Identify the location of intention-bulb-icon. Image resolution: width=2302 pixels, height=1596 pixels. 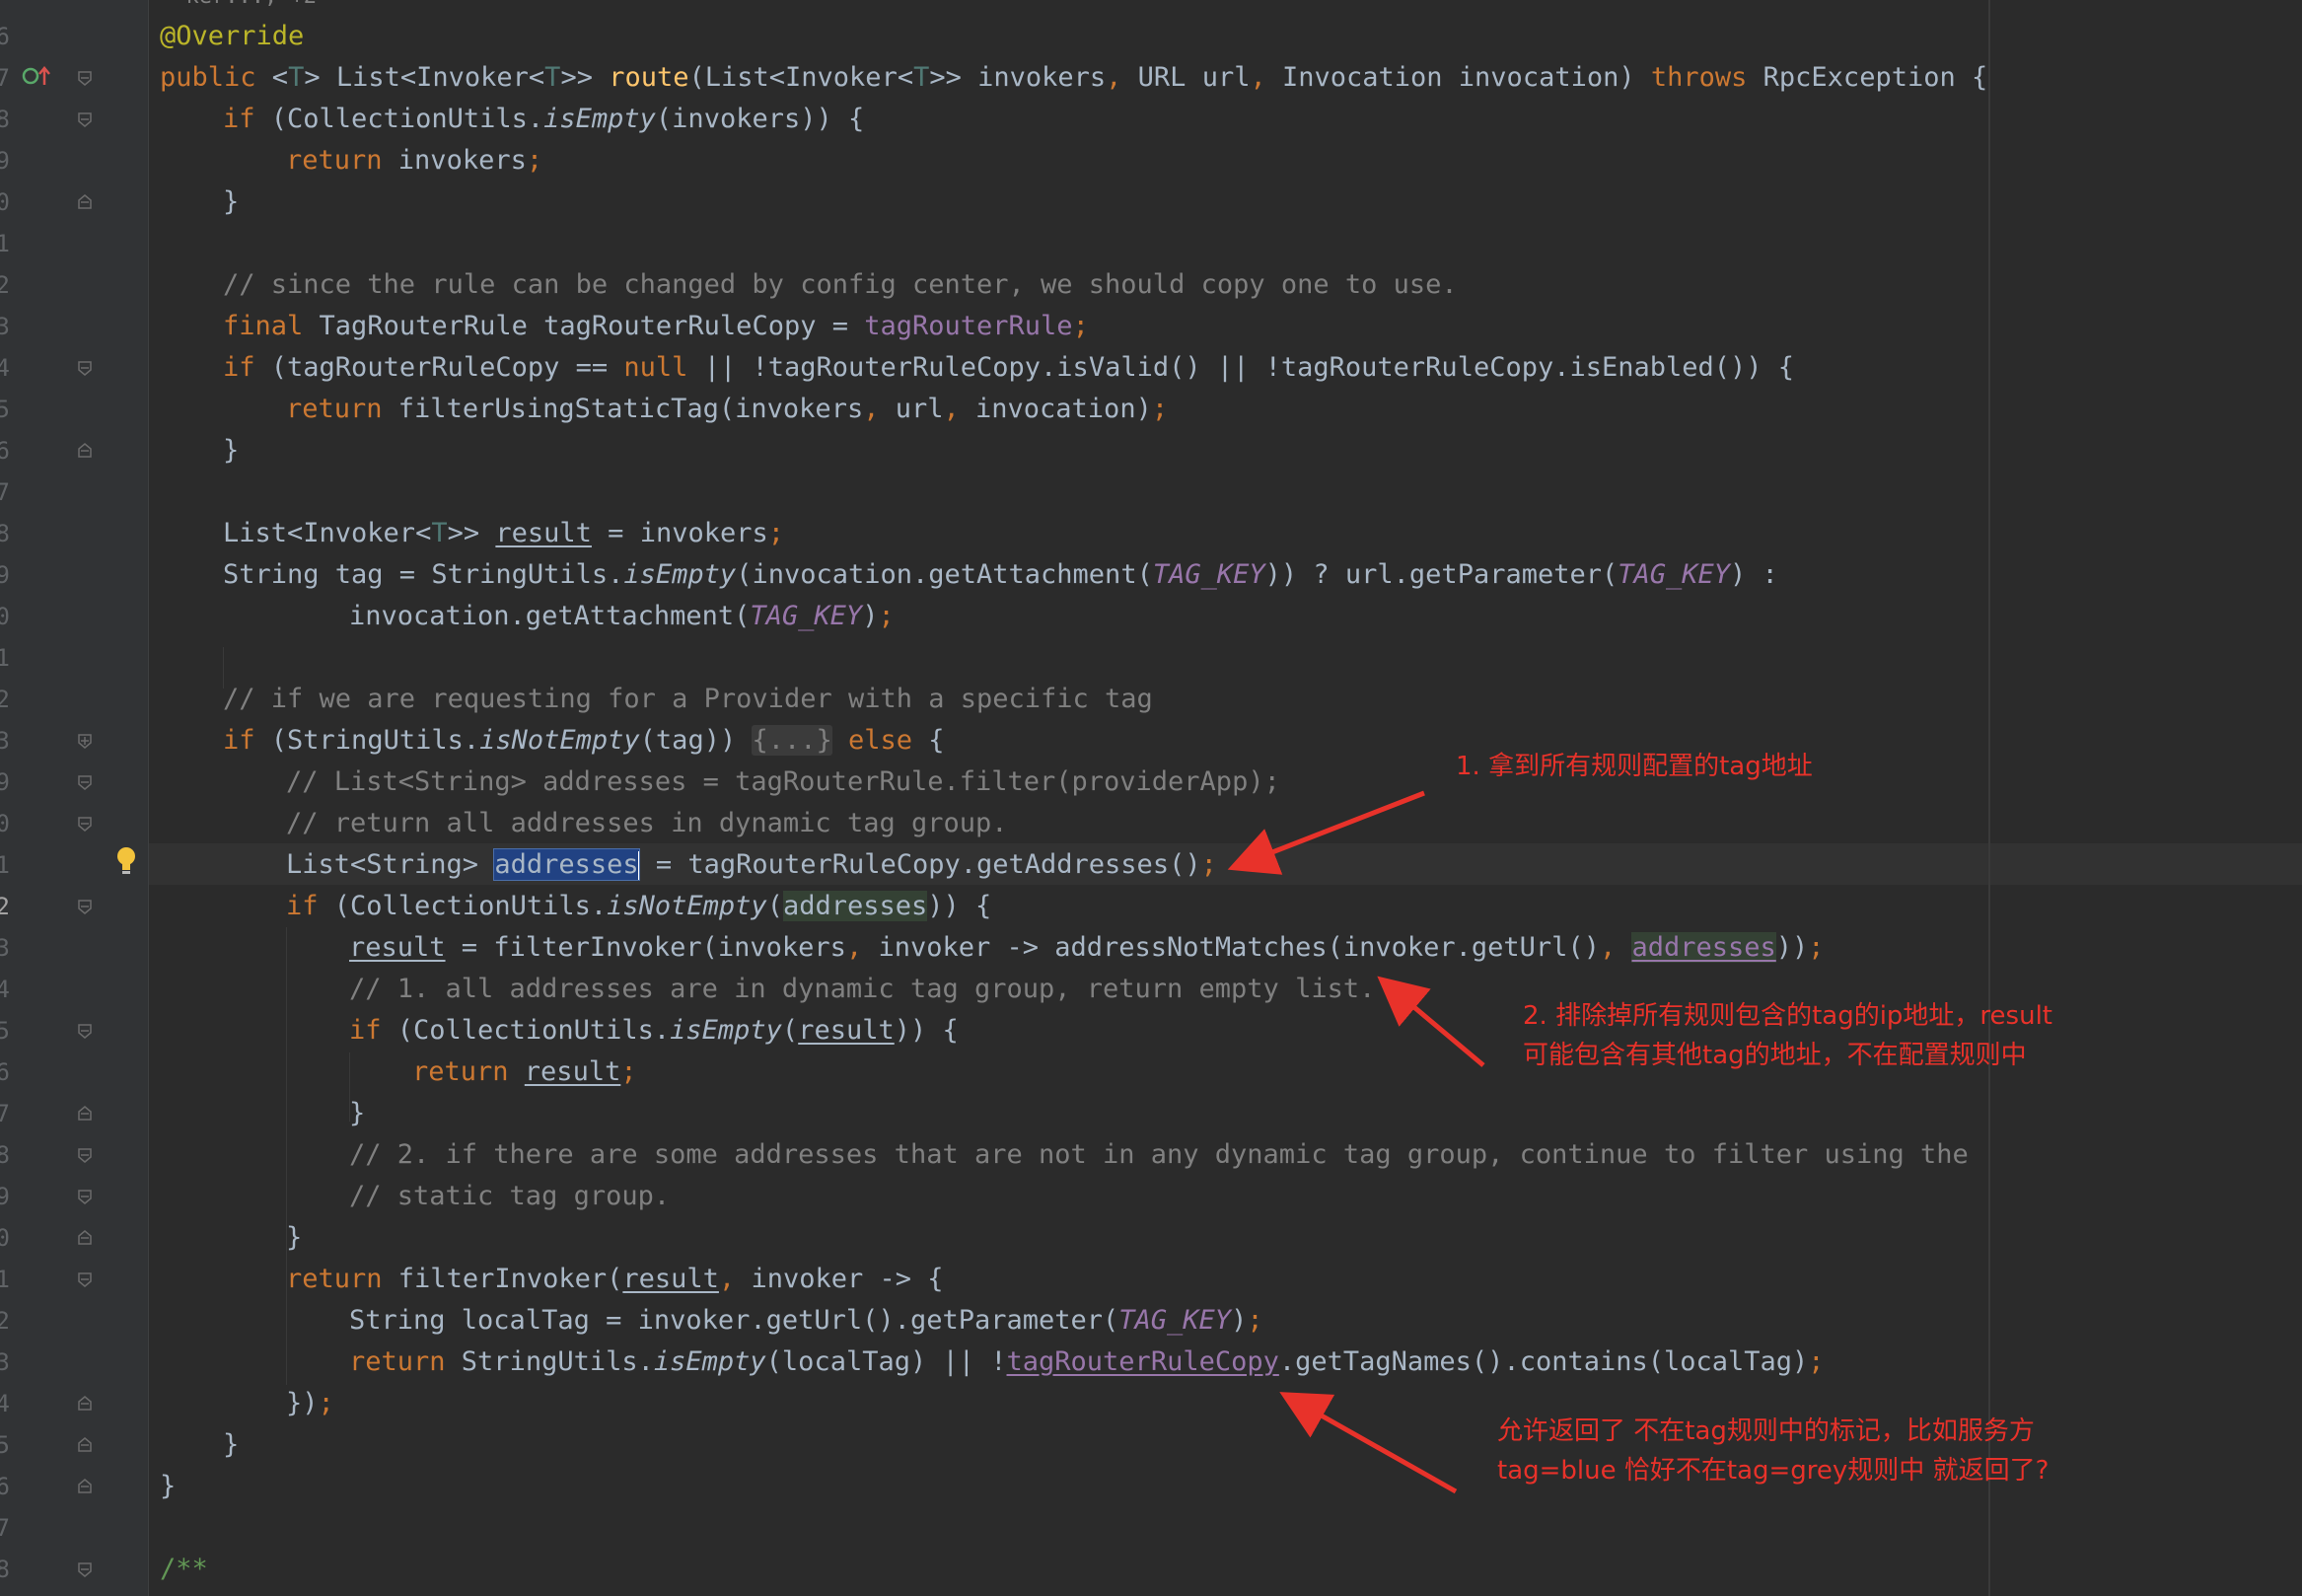
(126, 863).